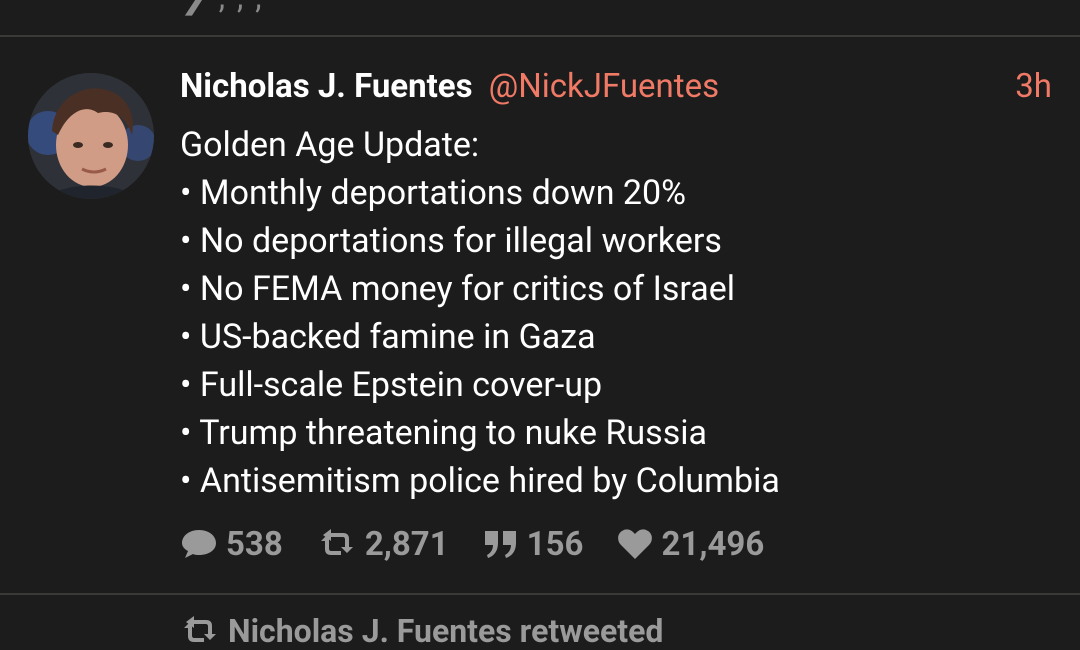 The width and height of the screenshot is (1080, 650). I want to click on tweet-text-line: • No FEMA money for critics of Israel, so click(458, 289).